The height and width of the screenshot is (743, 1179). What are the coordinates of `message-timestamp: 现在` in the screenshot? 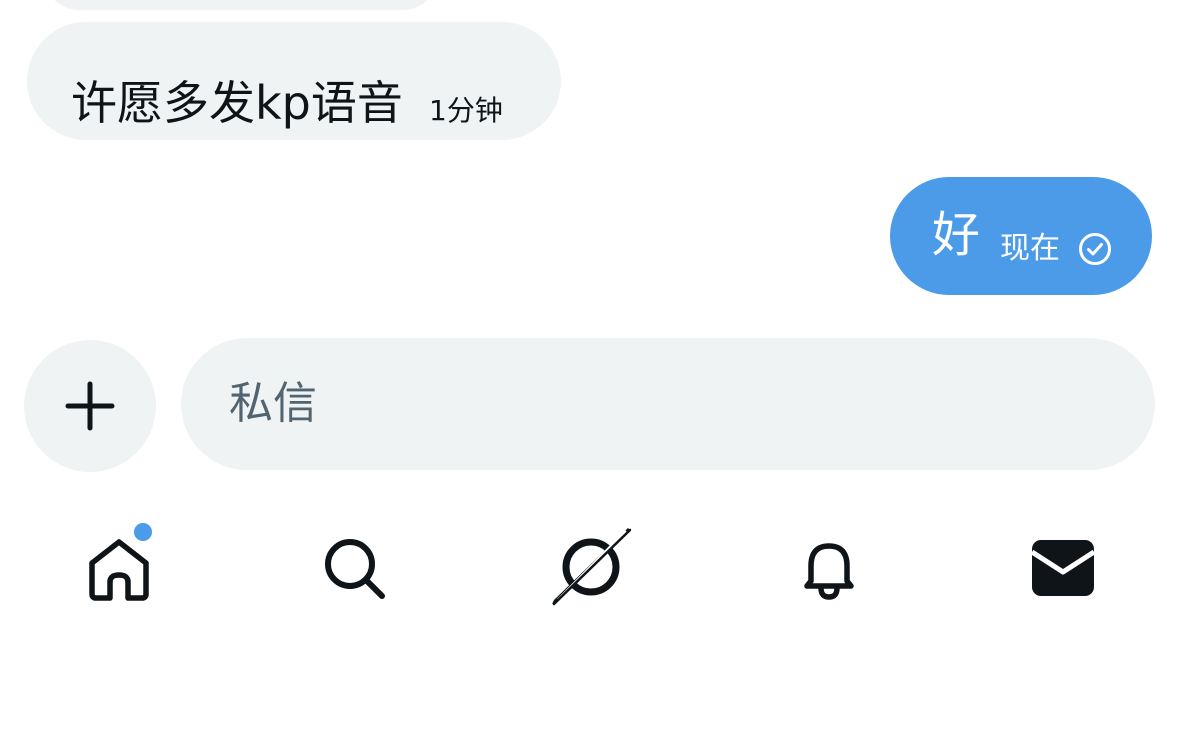 It's located at (1030, 248).